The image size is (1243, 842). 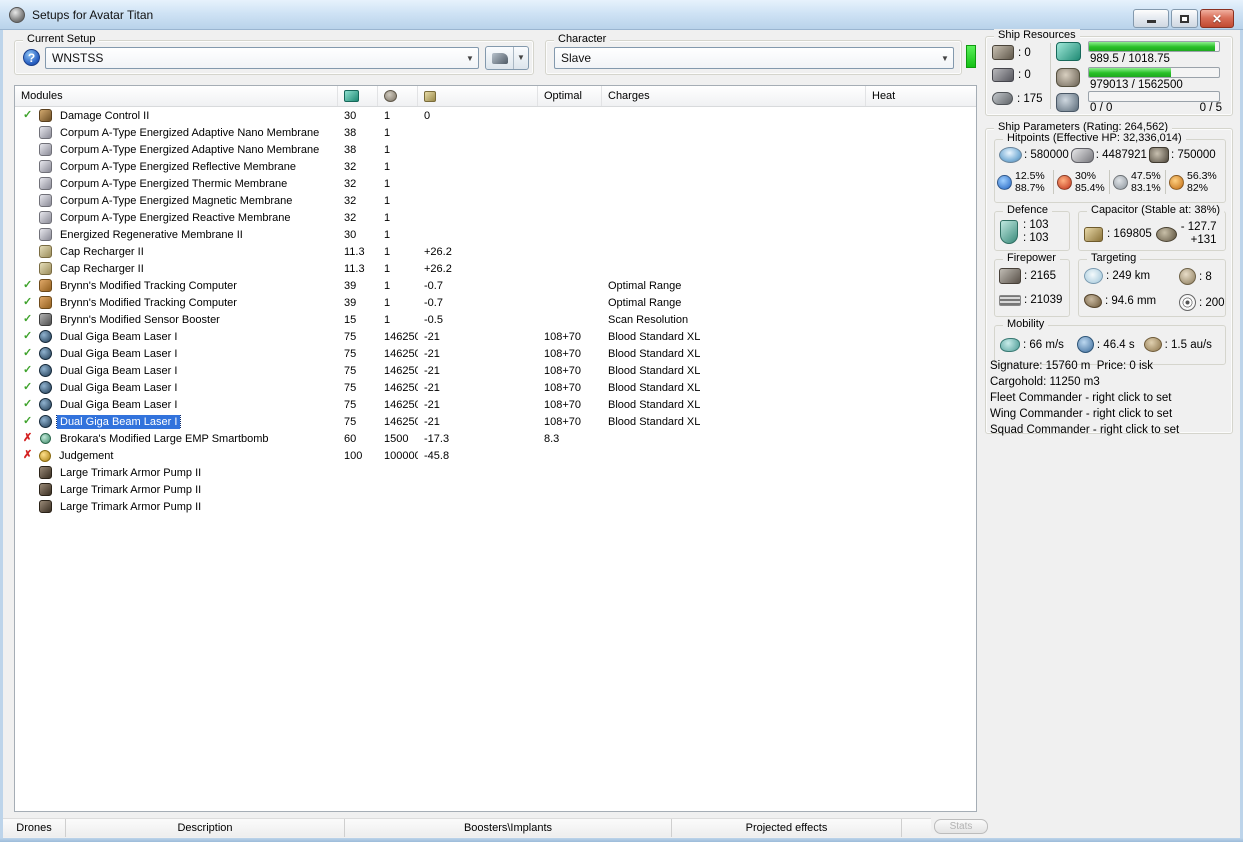 What do you see at coordinates (86, 456) in the screenshot?
I see `module-name: Judgement` at bounding box center [86, 456].